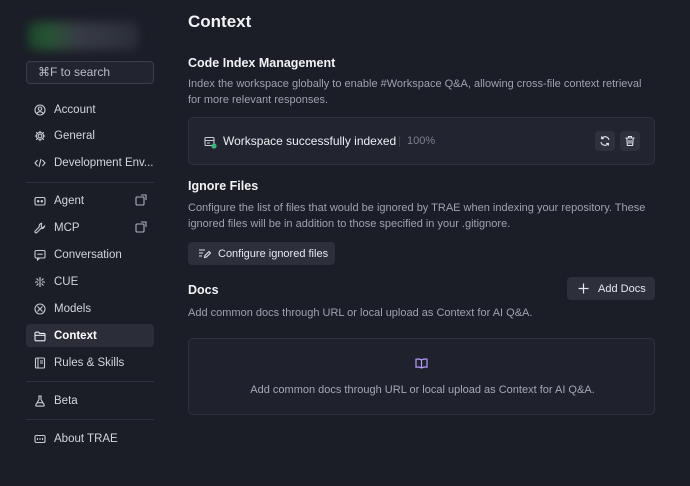 This screenshot has width=690, height=486. What do you see at coordinates (223, 186) in the screenshot?
I see `ignore-files-title: Ignore Files` at bounding box center [223, 186].